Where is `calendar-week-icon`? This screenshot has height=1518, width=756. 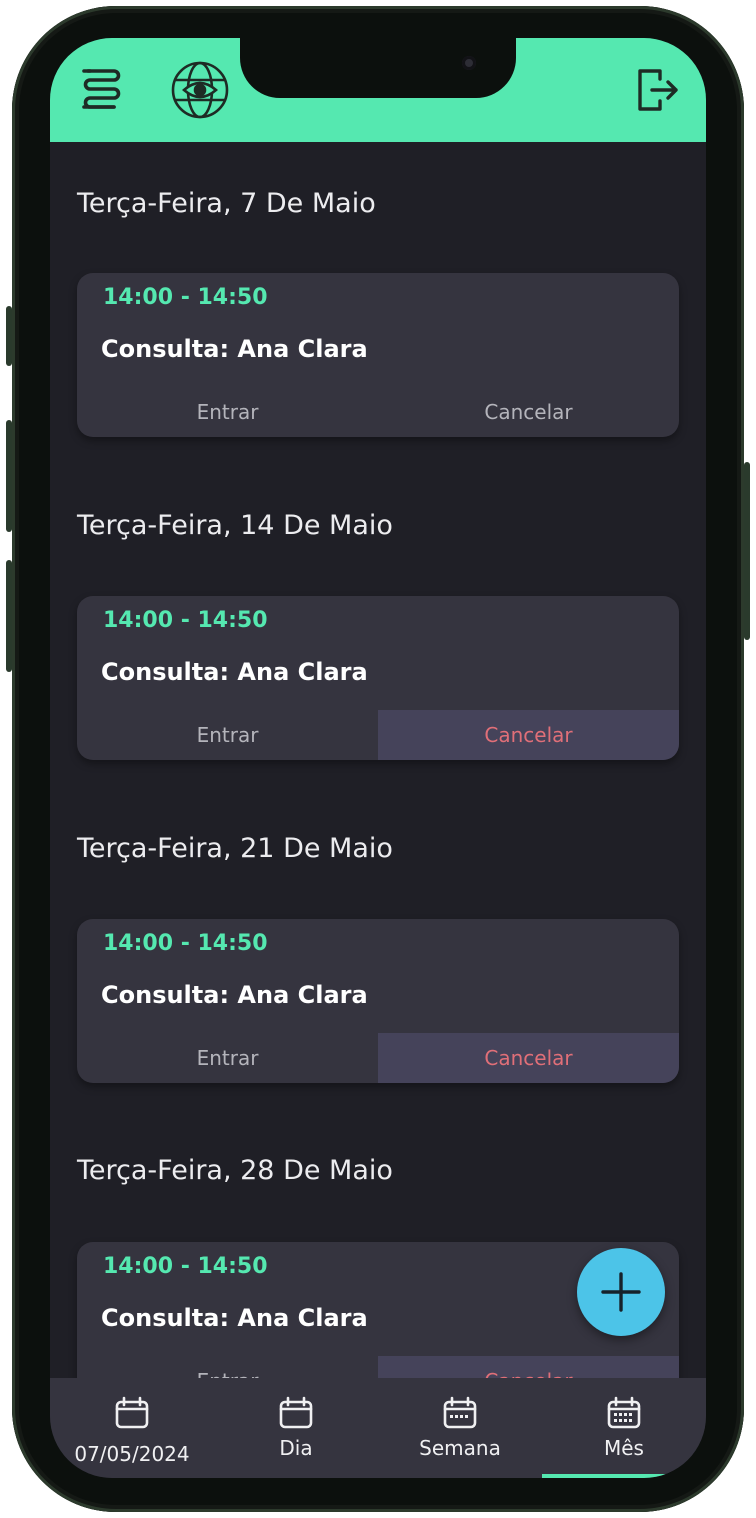 calendar-week-icon is located at coordinates (460, 1412).